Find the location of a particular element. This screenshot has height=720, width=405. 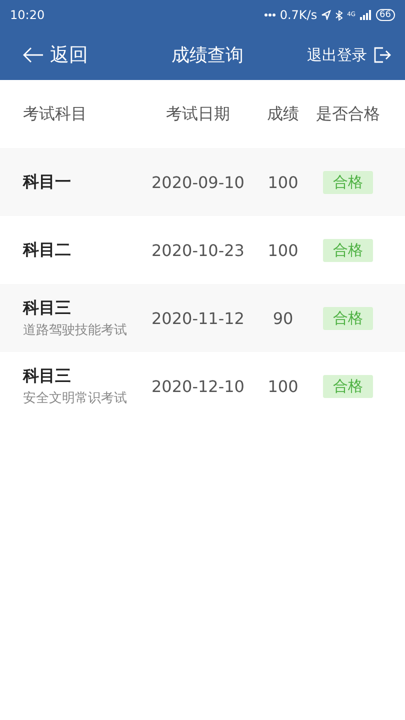

status-time: 10:20 is located at coordinates (27, 15).